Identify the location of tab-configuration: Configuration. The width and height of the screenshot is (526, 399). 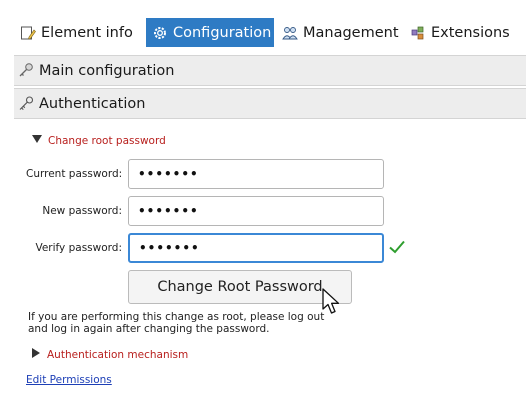
(210, 32).